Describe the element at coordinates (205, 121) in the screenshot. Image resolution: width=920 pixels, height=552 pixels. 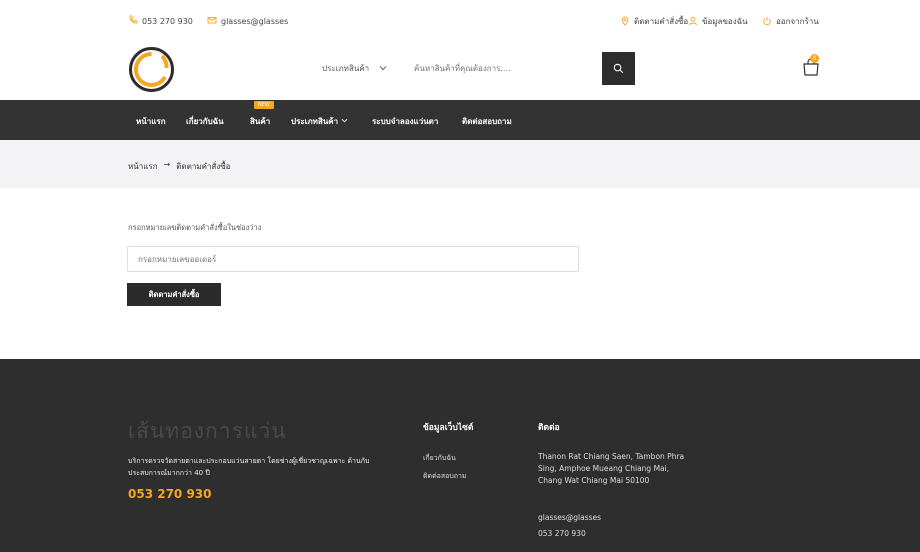
I see `nav-about: เกี่ยวกับฉัน` at that location.